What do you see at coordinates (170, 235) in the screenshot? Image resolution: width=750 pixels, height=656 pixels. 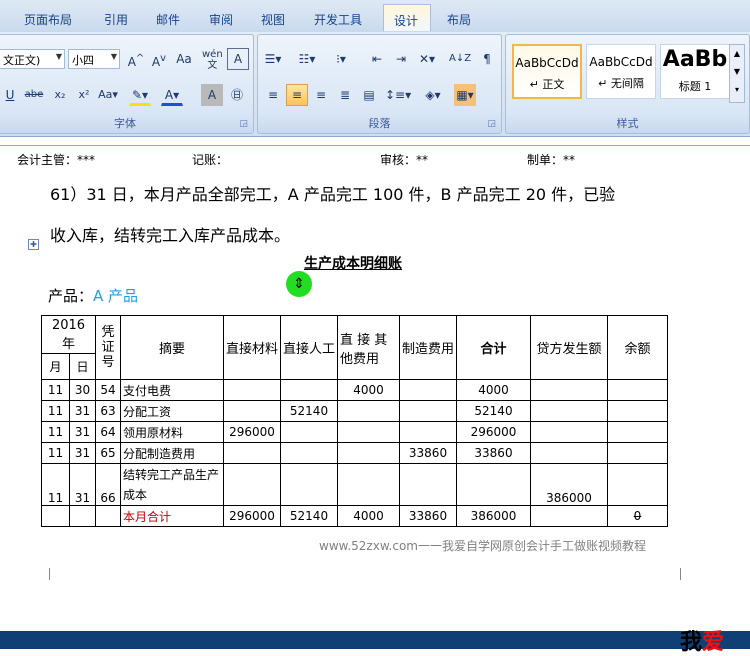 I see `paragraph-line-2: 收入库，结转完工入库产品成本。` at bounding box center [170, 235].